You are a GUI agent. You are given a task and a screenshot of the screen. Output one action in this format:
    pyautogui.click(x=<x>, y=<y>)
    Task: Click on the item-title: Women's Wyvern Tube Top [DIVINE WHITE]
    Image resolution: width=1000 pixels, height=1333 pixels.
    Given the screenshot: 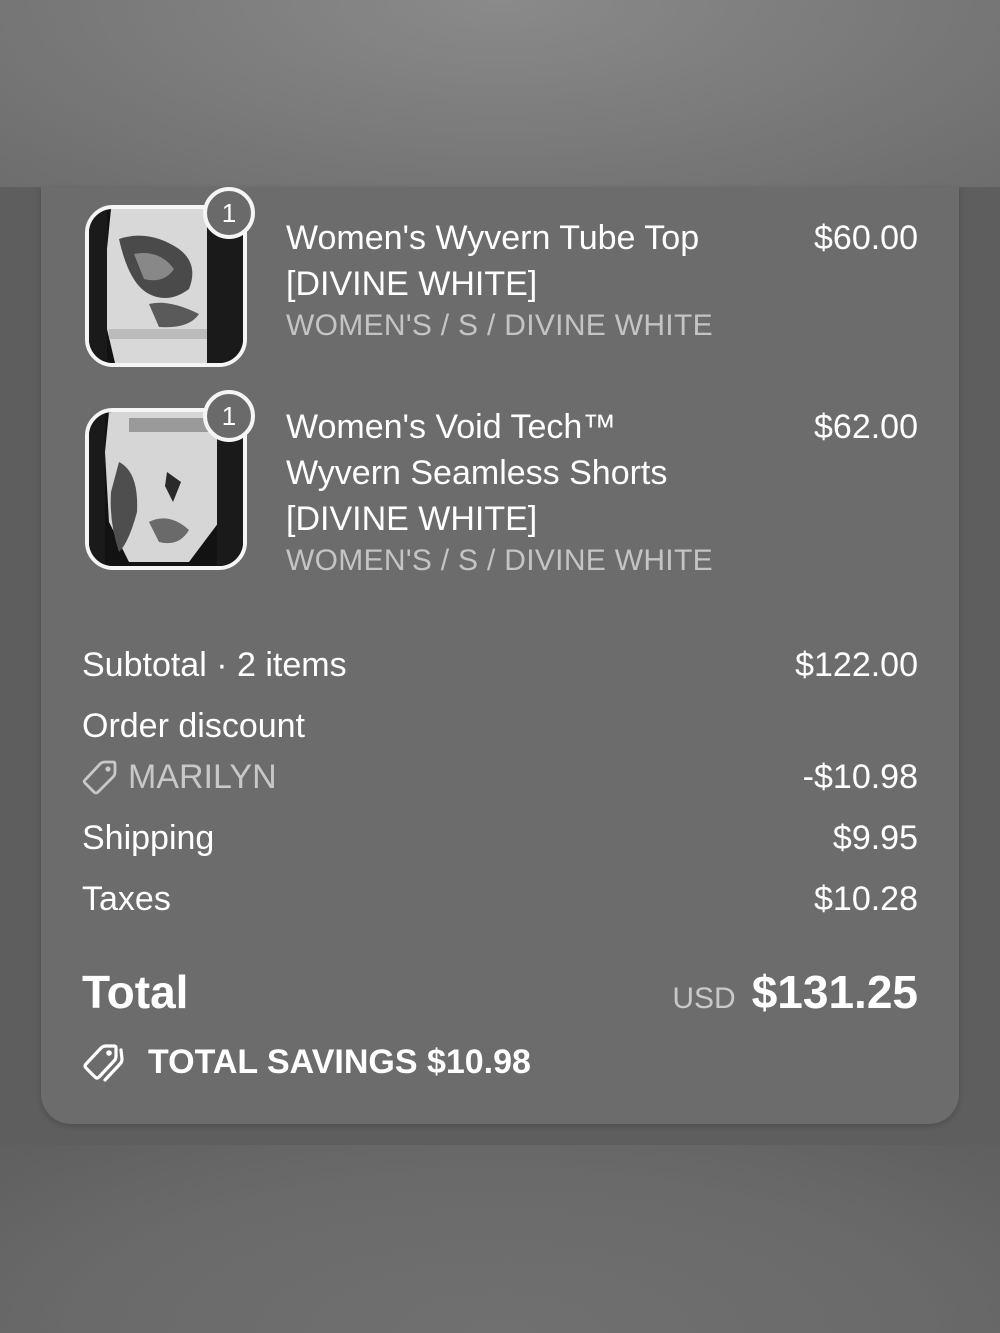 What is the action you would take?
    pyautogui.click(x=516, y=261)
    